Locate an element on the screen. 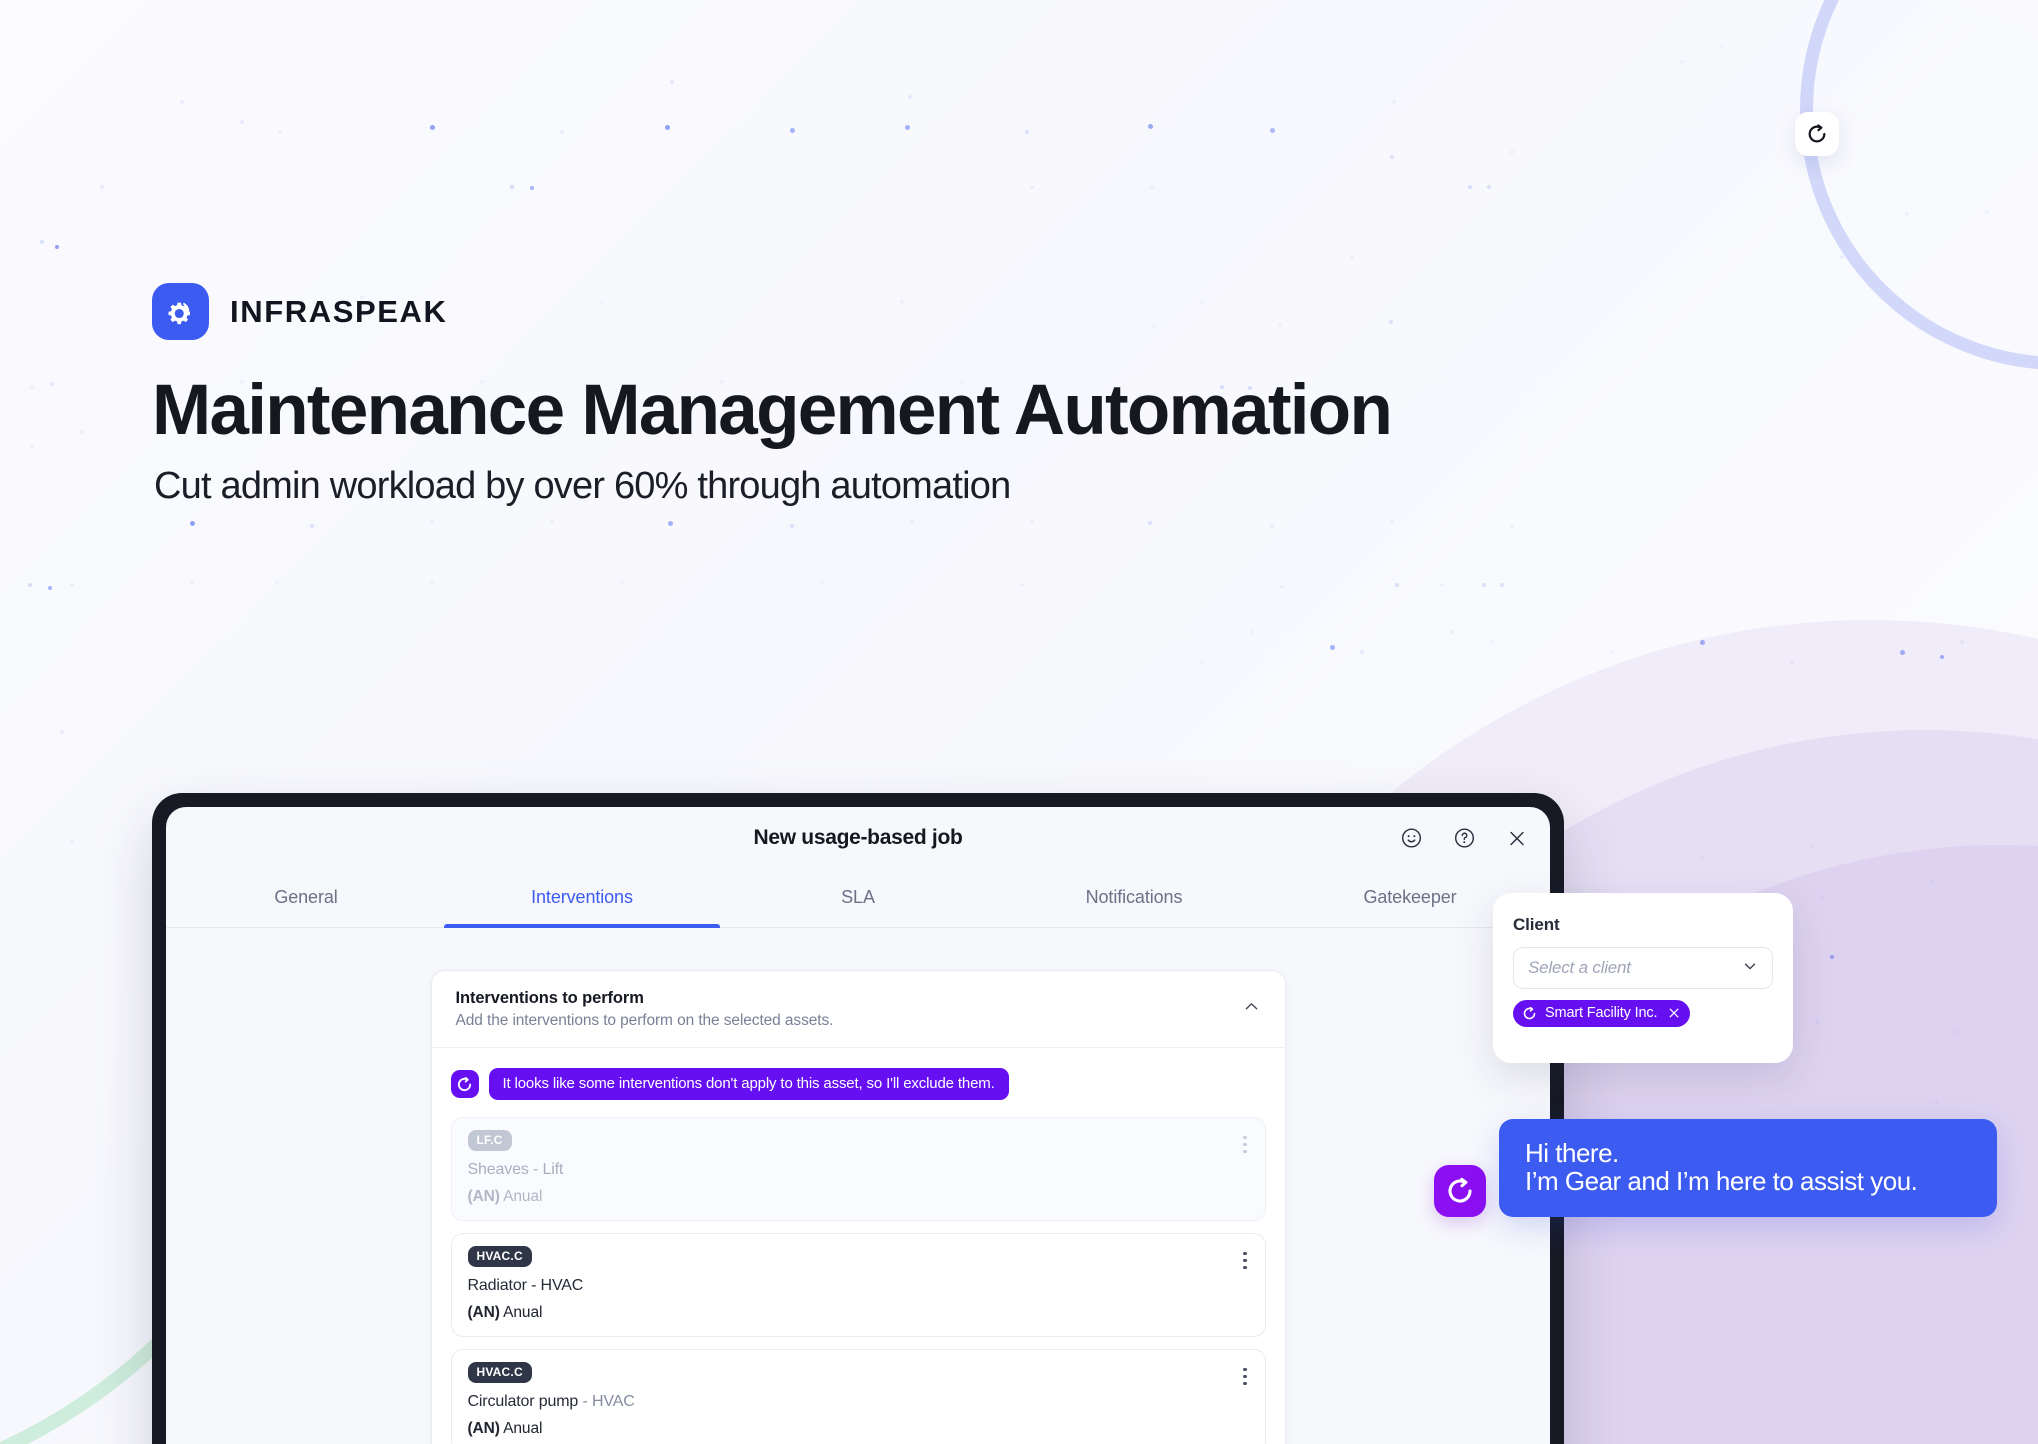 This screenshot has width=2038, height=1444. tab-notifications: Notifications is located at coordinates (1134, 898).